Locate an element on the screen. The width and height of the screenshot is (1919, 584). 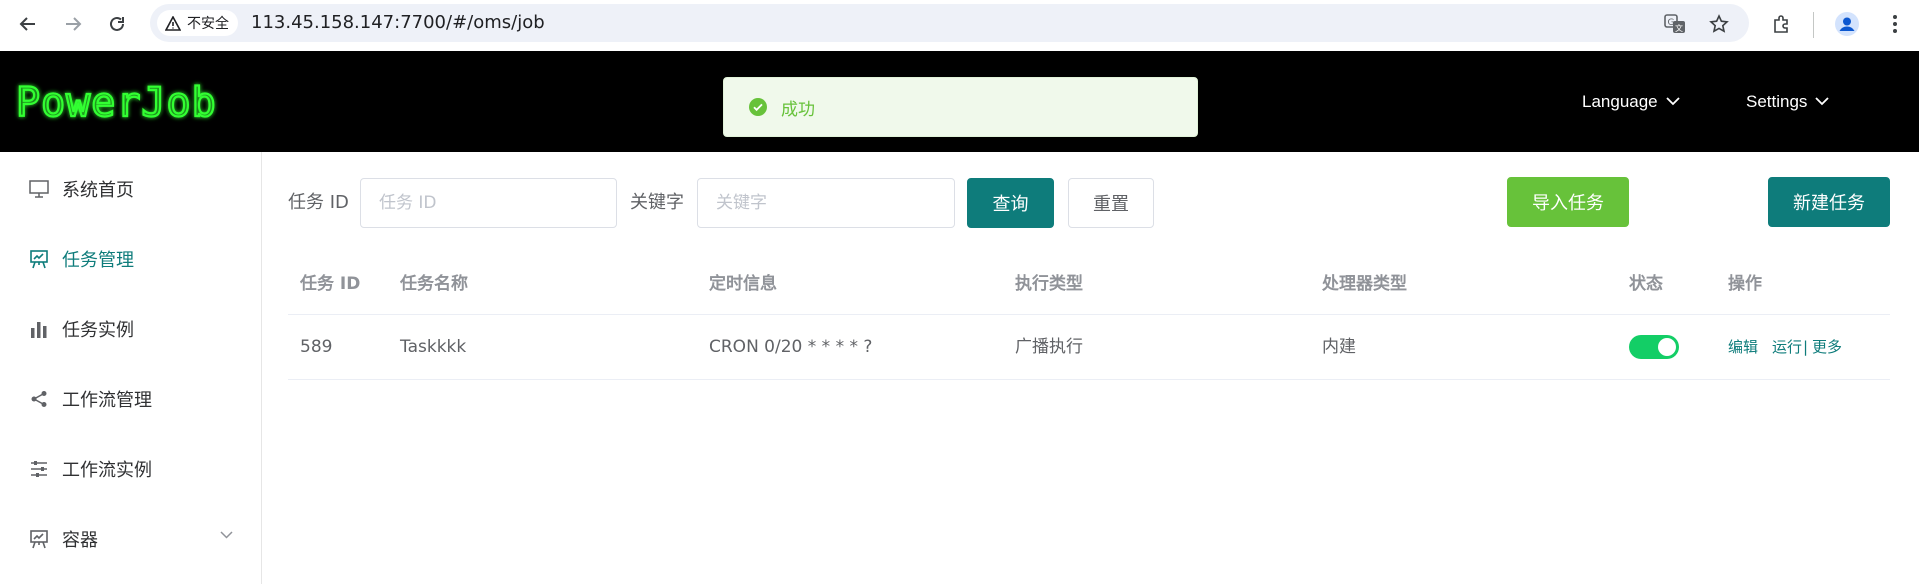
extensions-icon is located at coordinates (1782, 24).